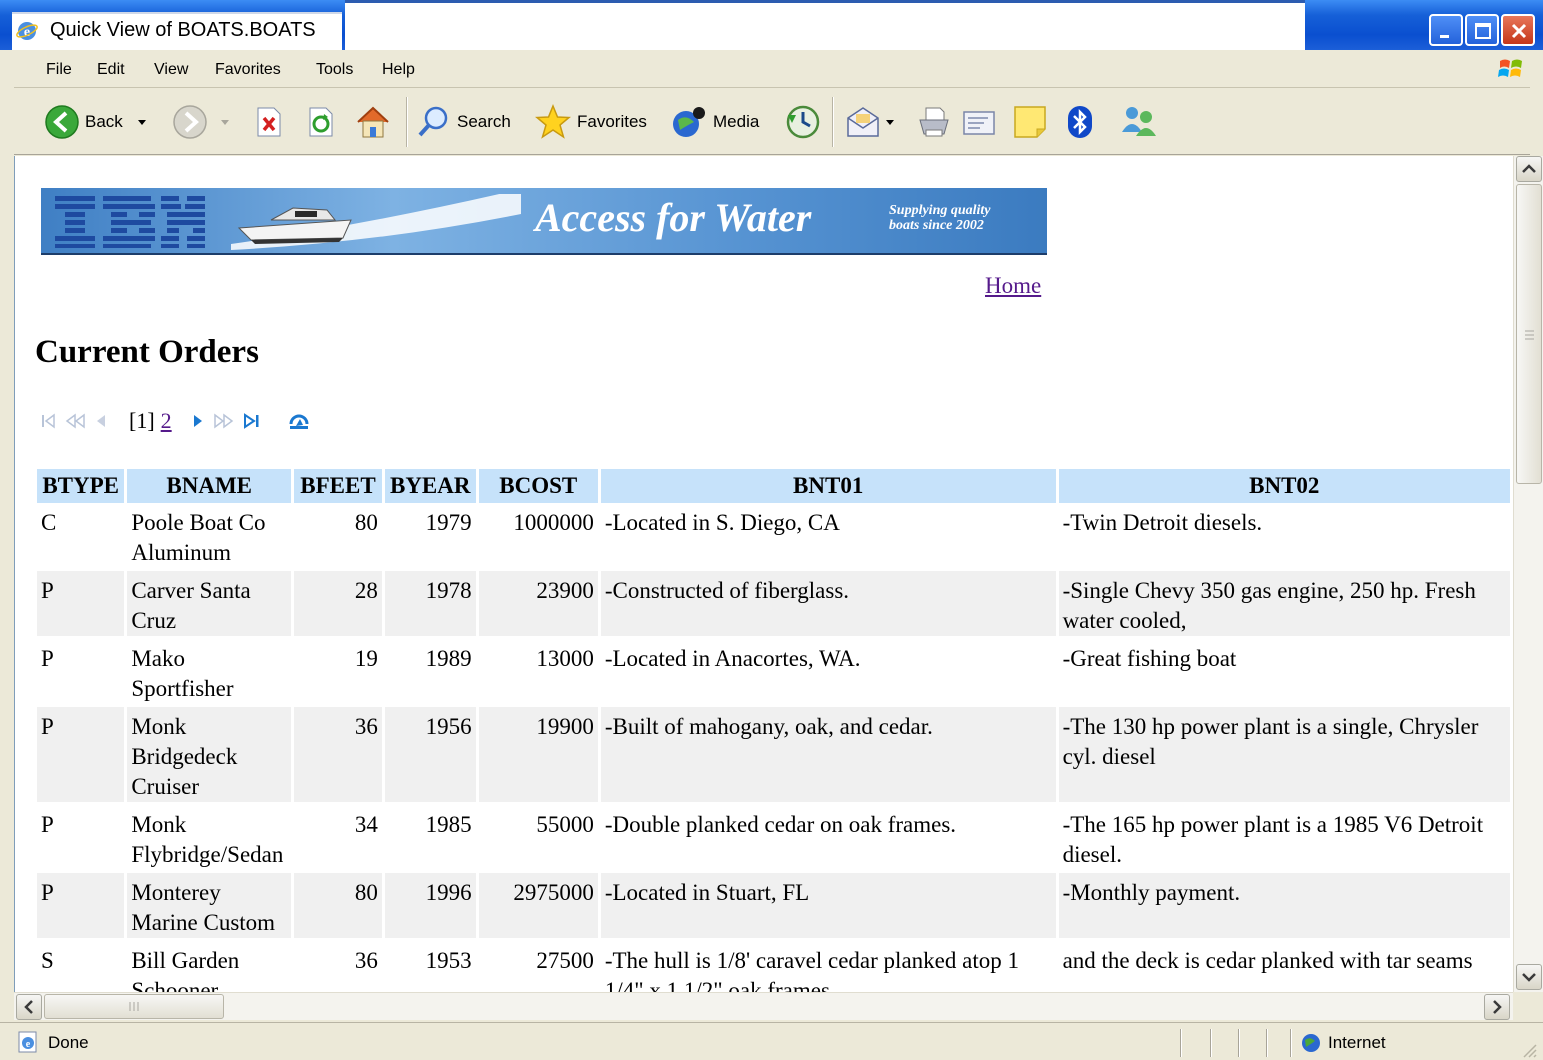 The width and height of the screenshot is (1543, 1060). I want to click on pagination: [1] 2, so click(175, 421).